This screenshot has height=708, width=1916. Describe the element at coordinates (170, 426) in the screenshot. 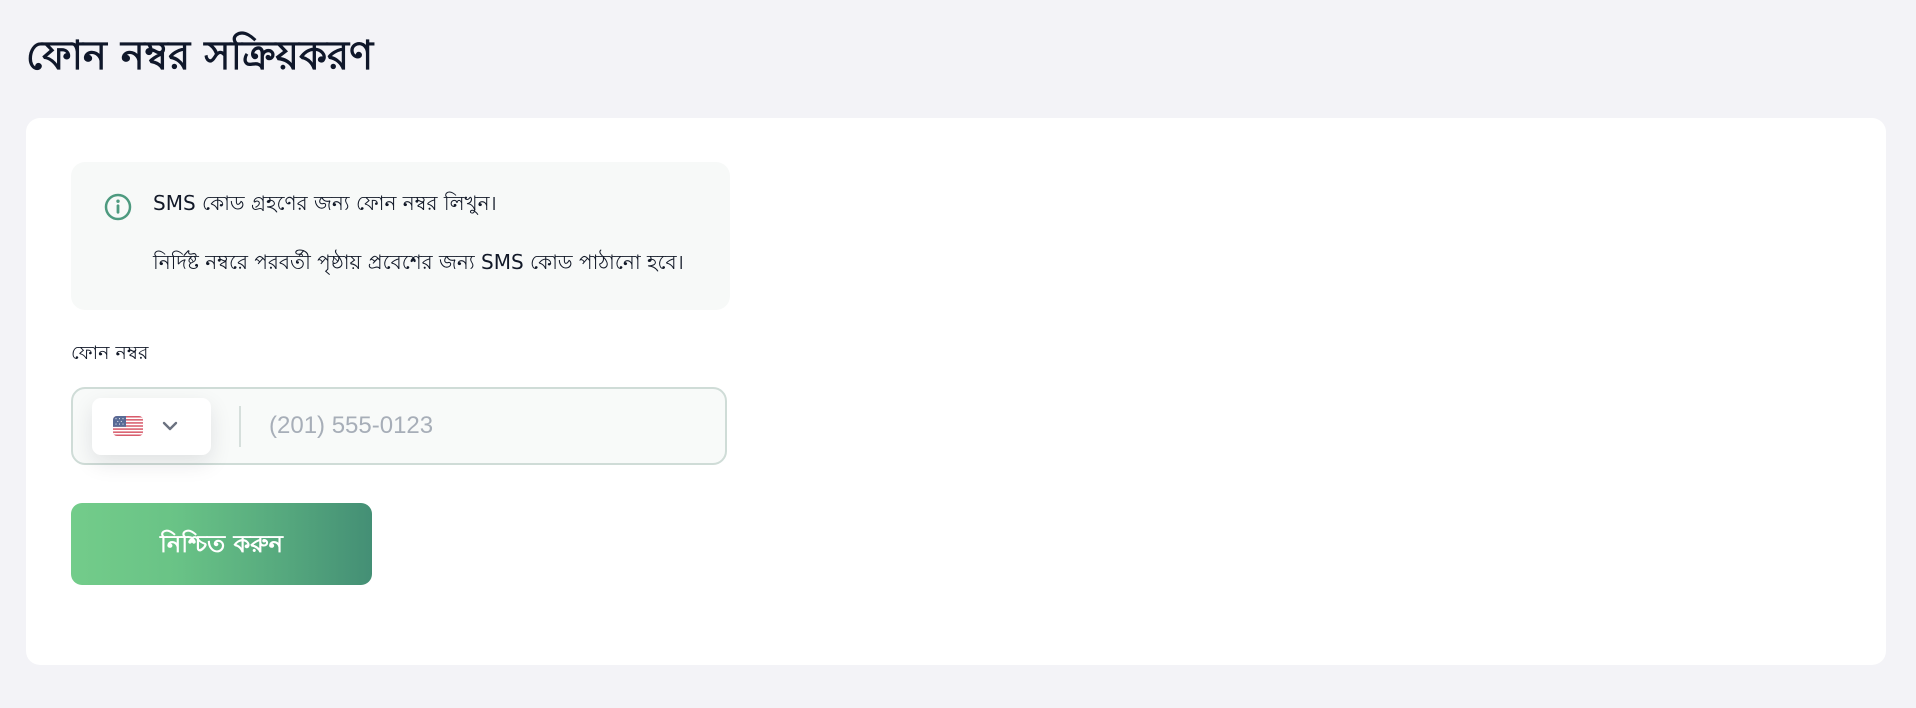

I see `chevron-down-icon` at that location.